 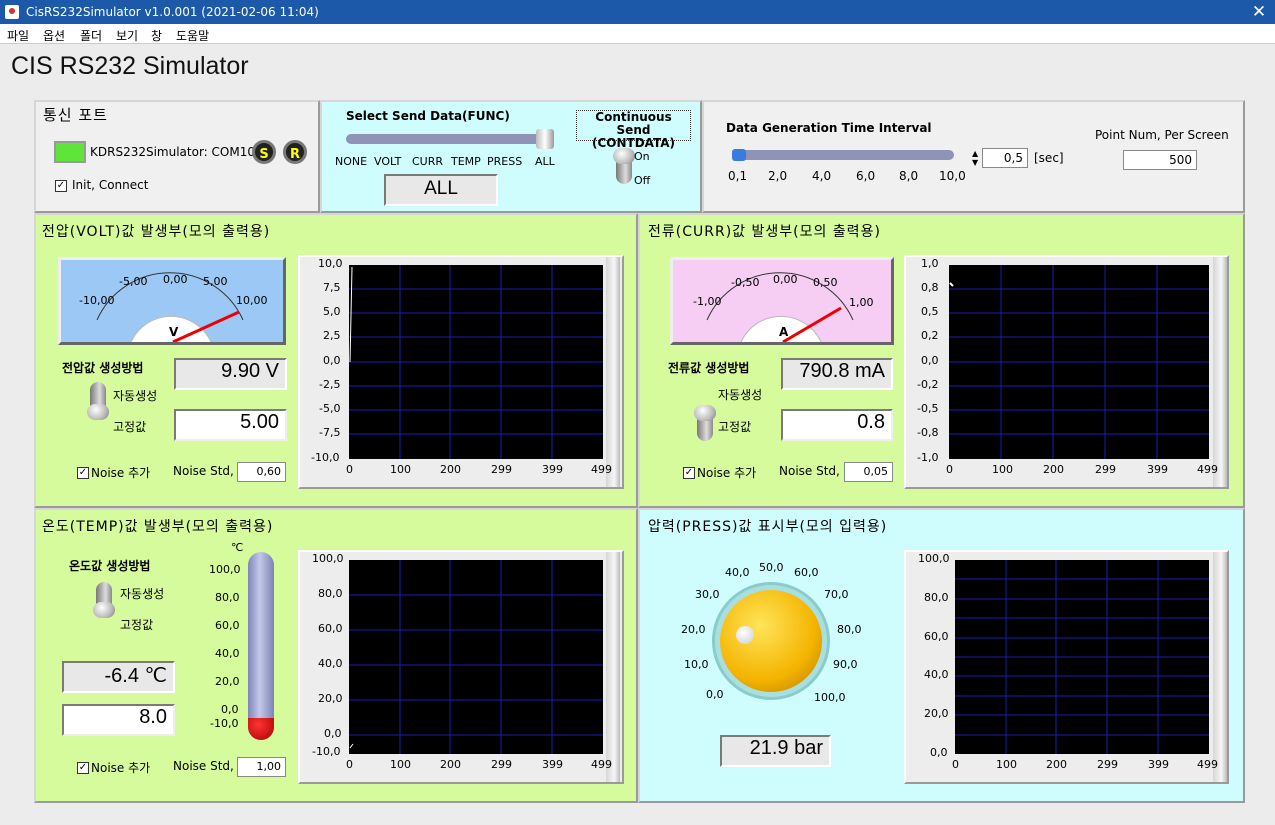 I want to click on curr-reading: 790.8 mA, so click(x=837, y=374).